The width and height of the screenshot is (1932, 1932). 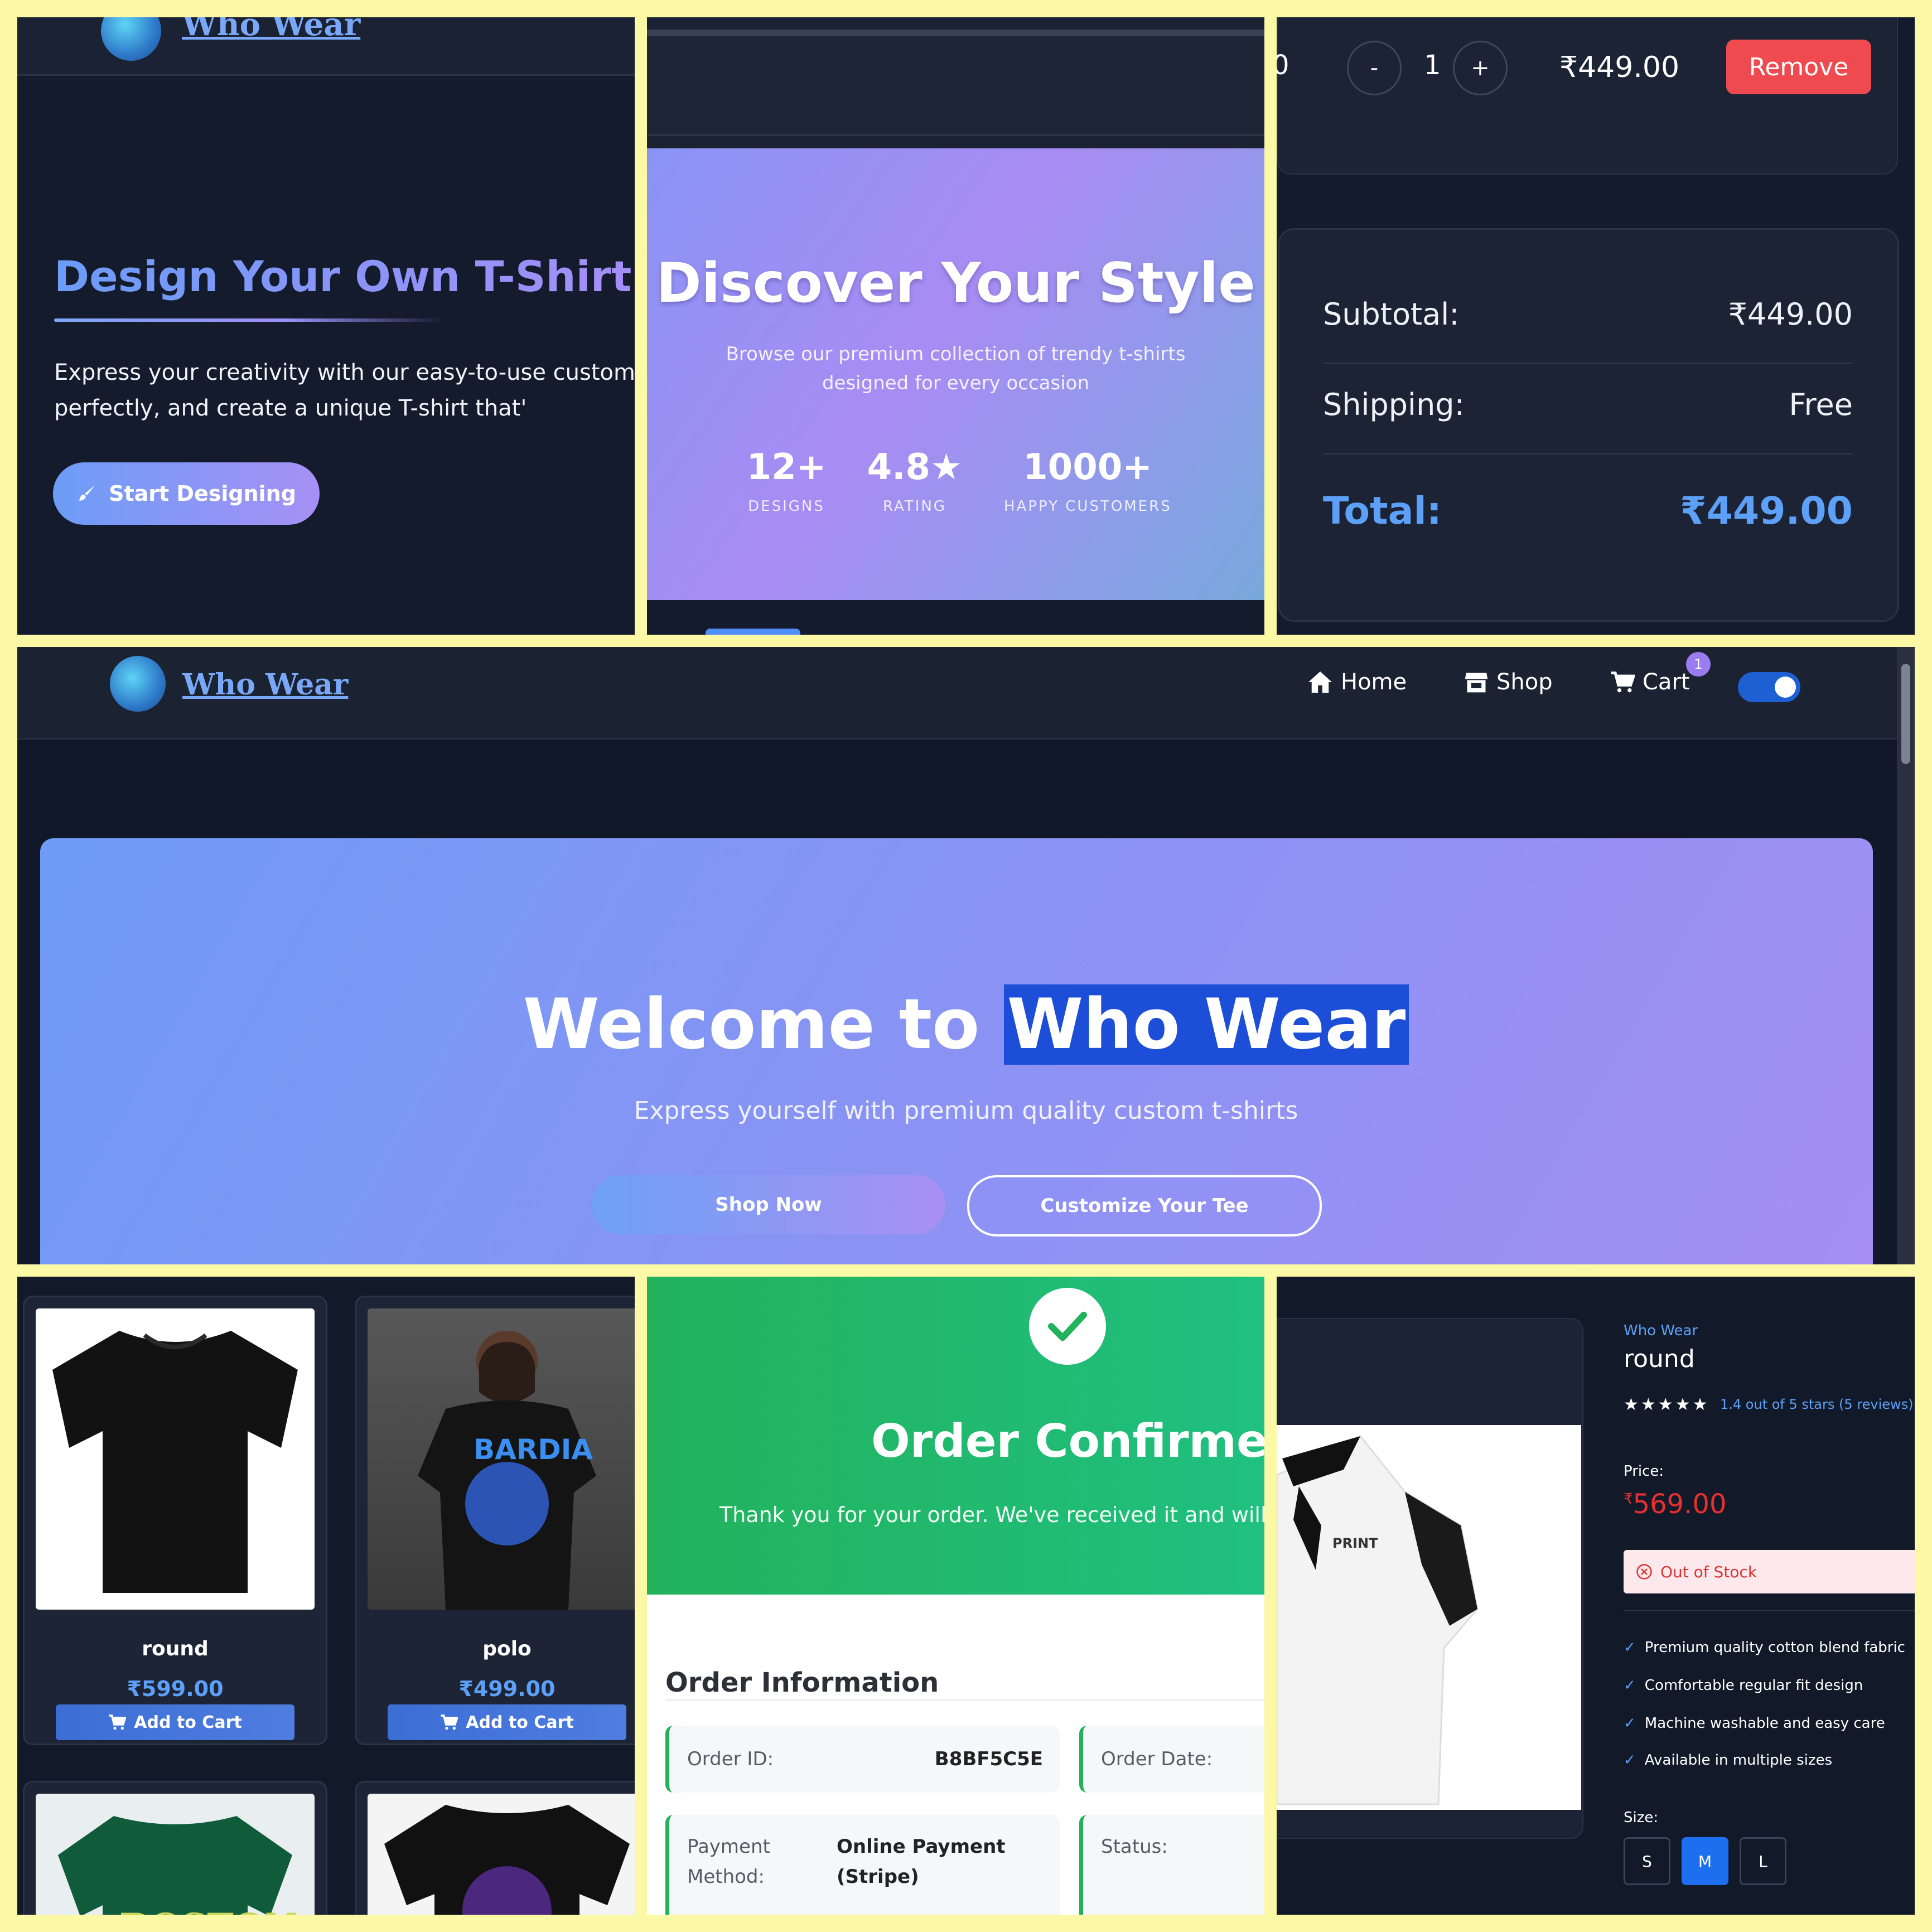 What do you see at coordinates (878, 1877) in the screenshot?
I see `payment-value-line2: (Stripe)` at bounding box center [878, 1877].